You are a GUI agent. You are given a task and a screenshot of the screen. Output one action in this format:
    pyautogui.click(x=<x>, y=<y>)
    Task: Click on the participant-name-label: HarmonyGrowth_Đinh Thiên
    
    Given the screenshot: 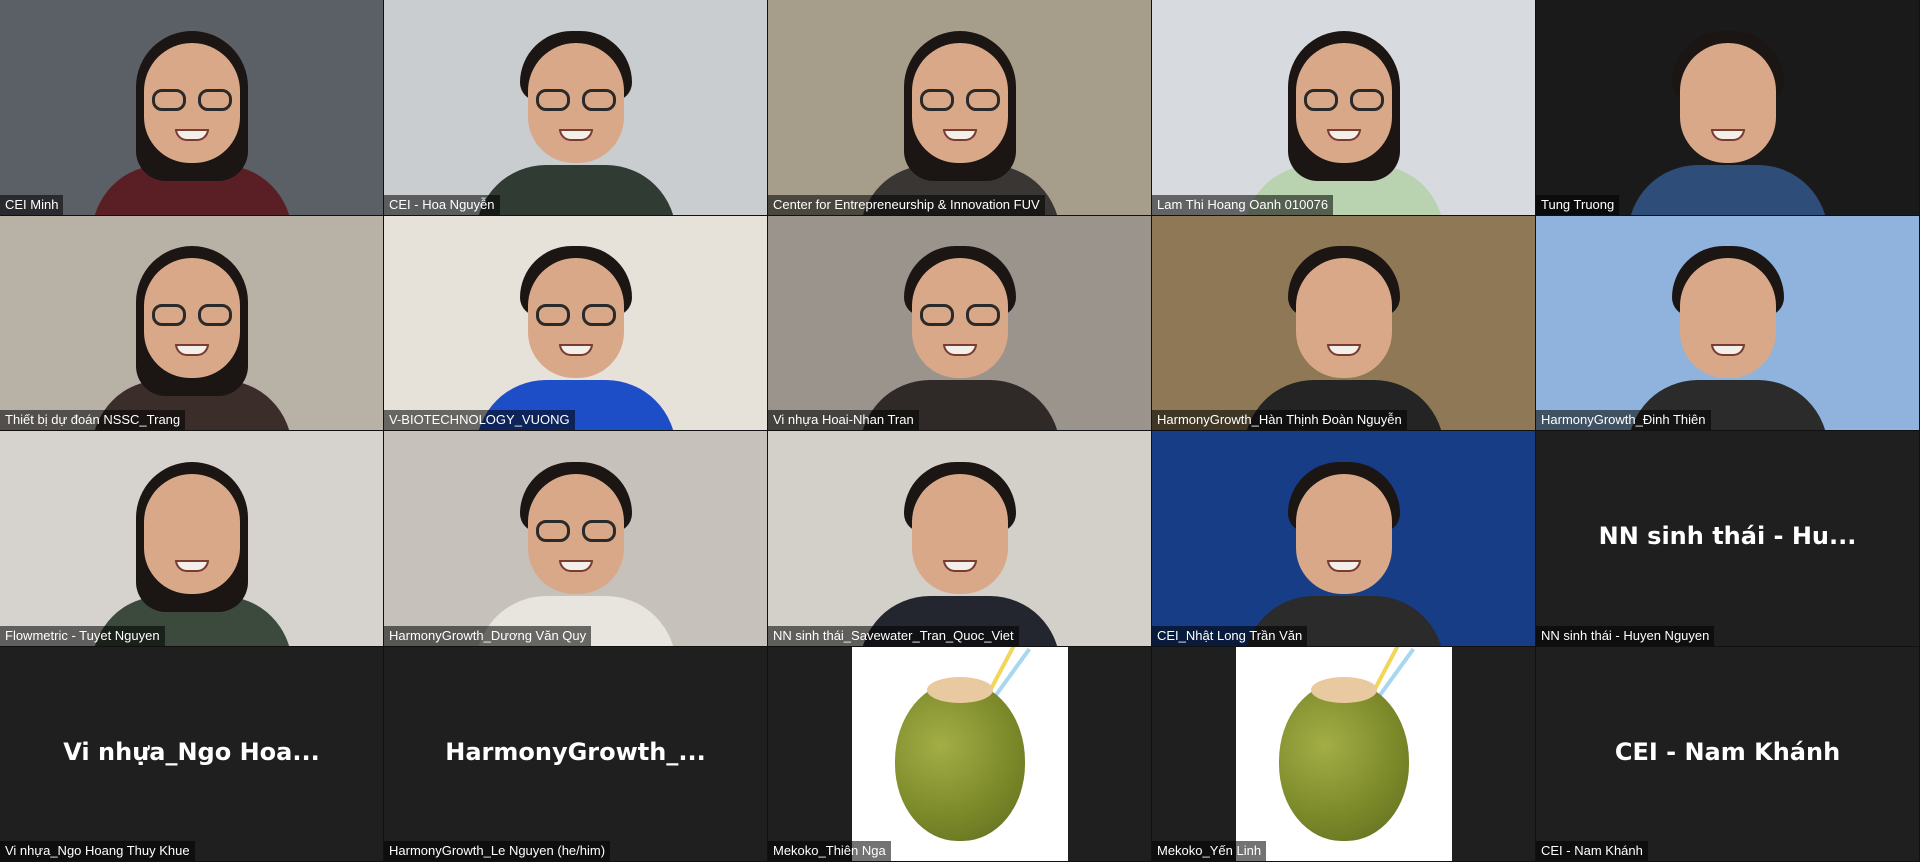 What is the action you would take?
    pyautogui.click(x=1623, y=420)
    